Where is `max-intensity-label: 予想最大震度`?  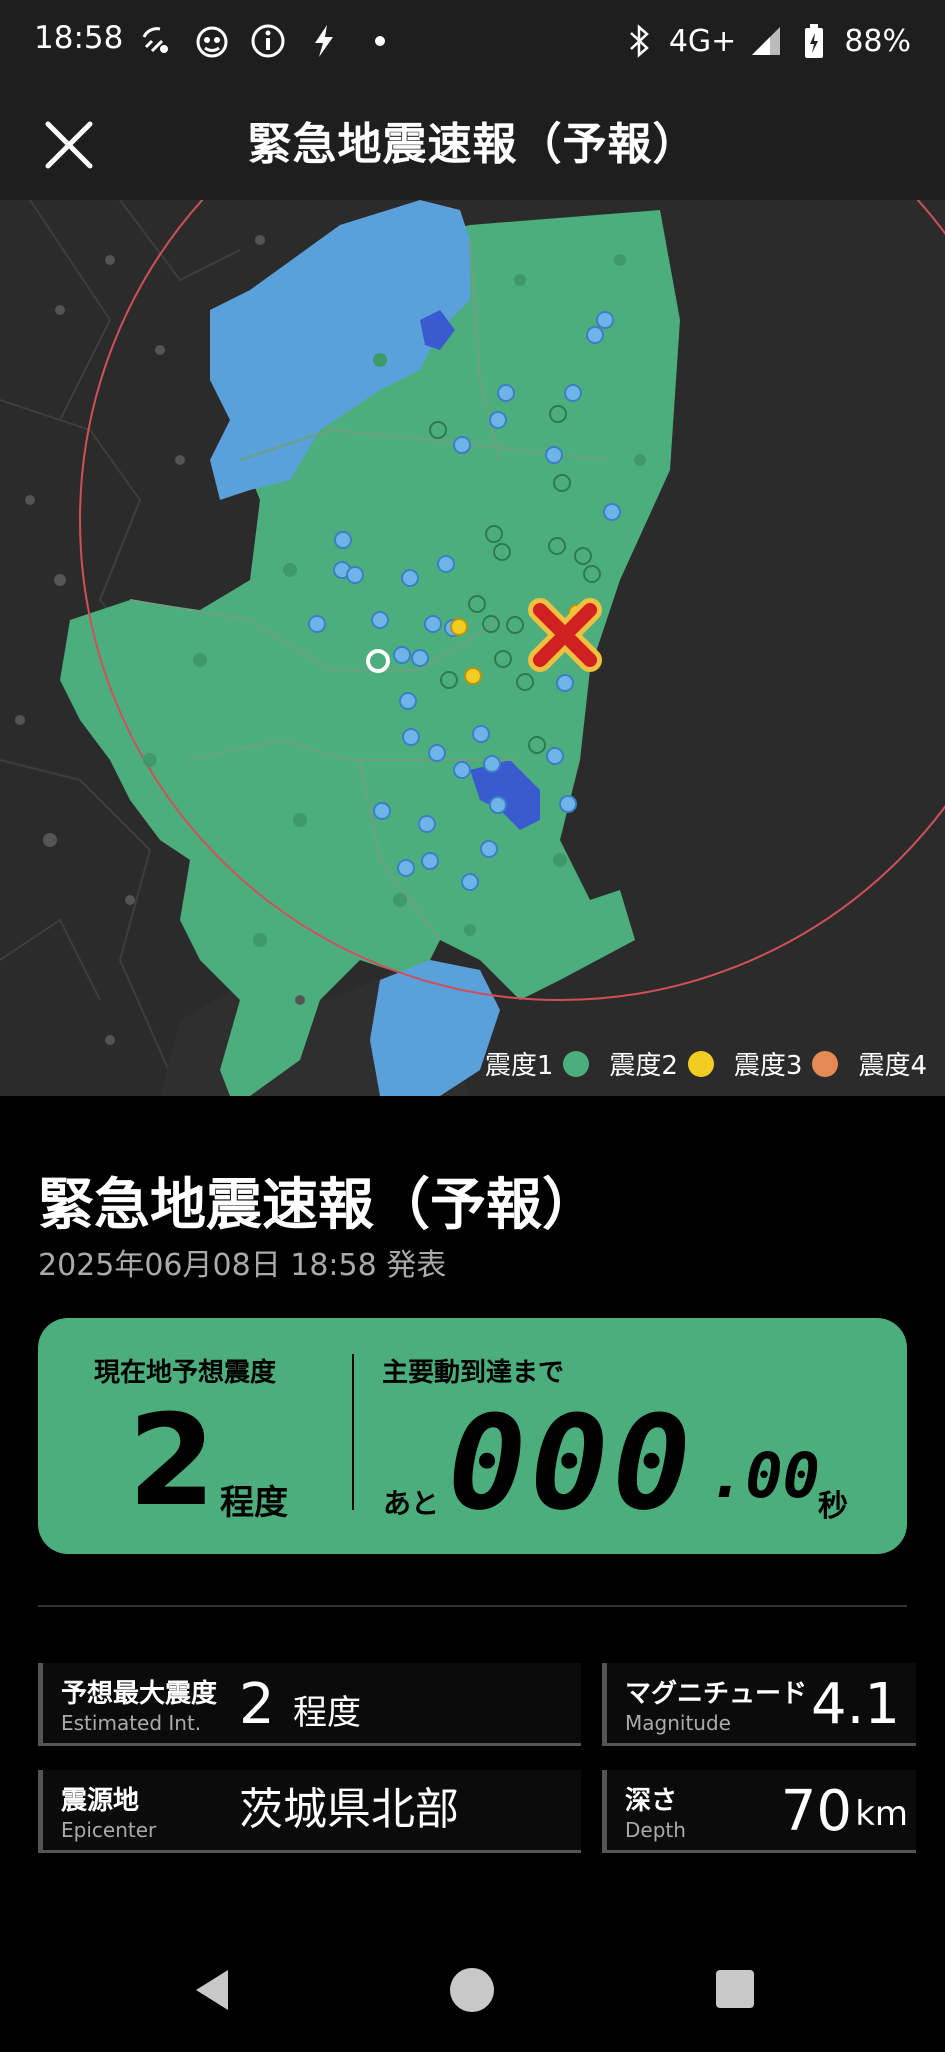 max-intensity-label: 予想最大震度 is located at coordinates (139, 1694).